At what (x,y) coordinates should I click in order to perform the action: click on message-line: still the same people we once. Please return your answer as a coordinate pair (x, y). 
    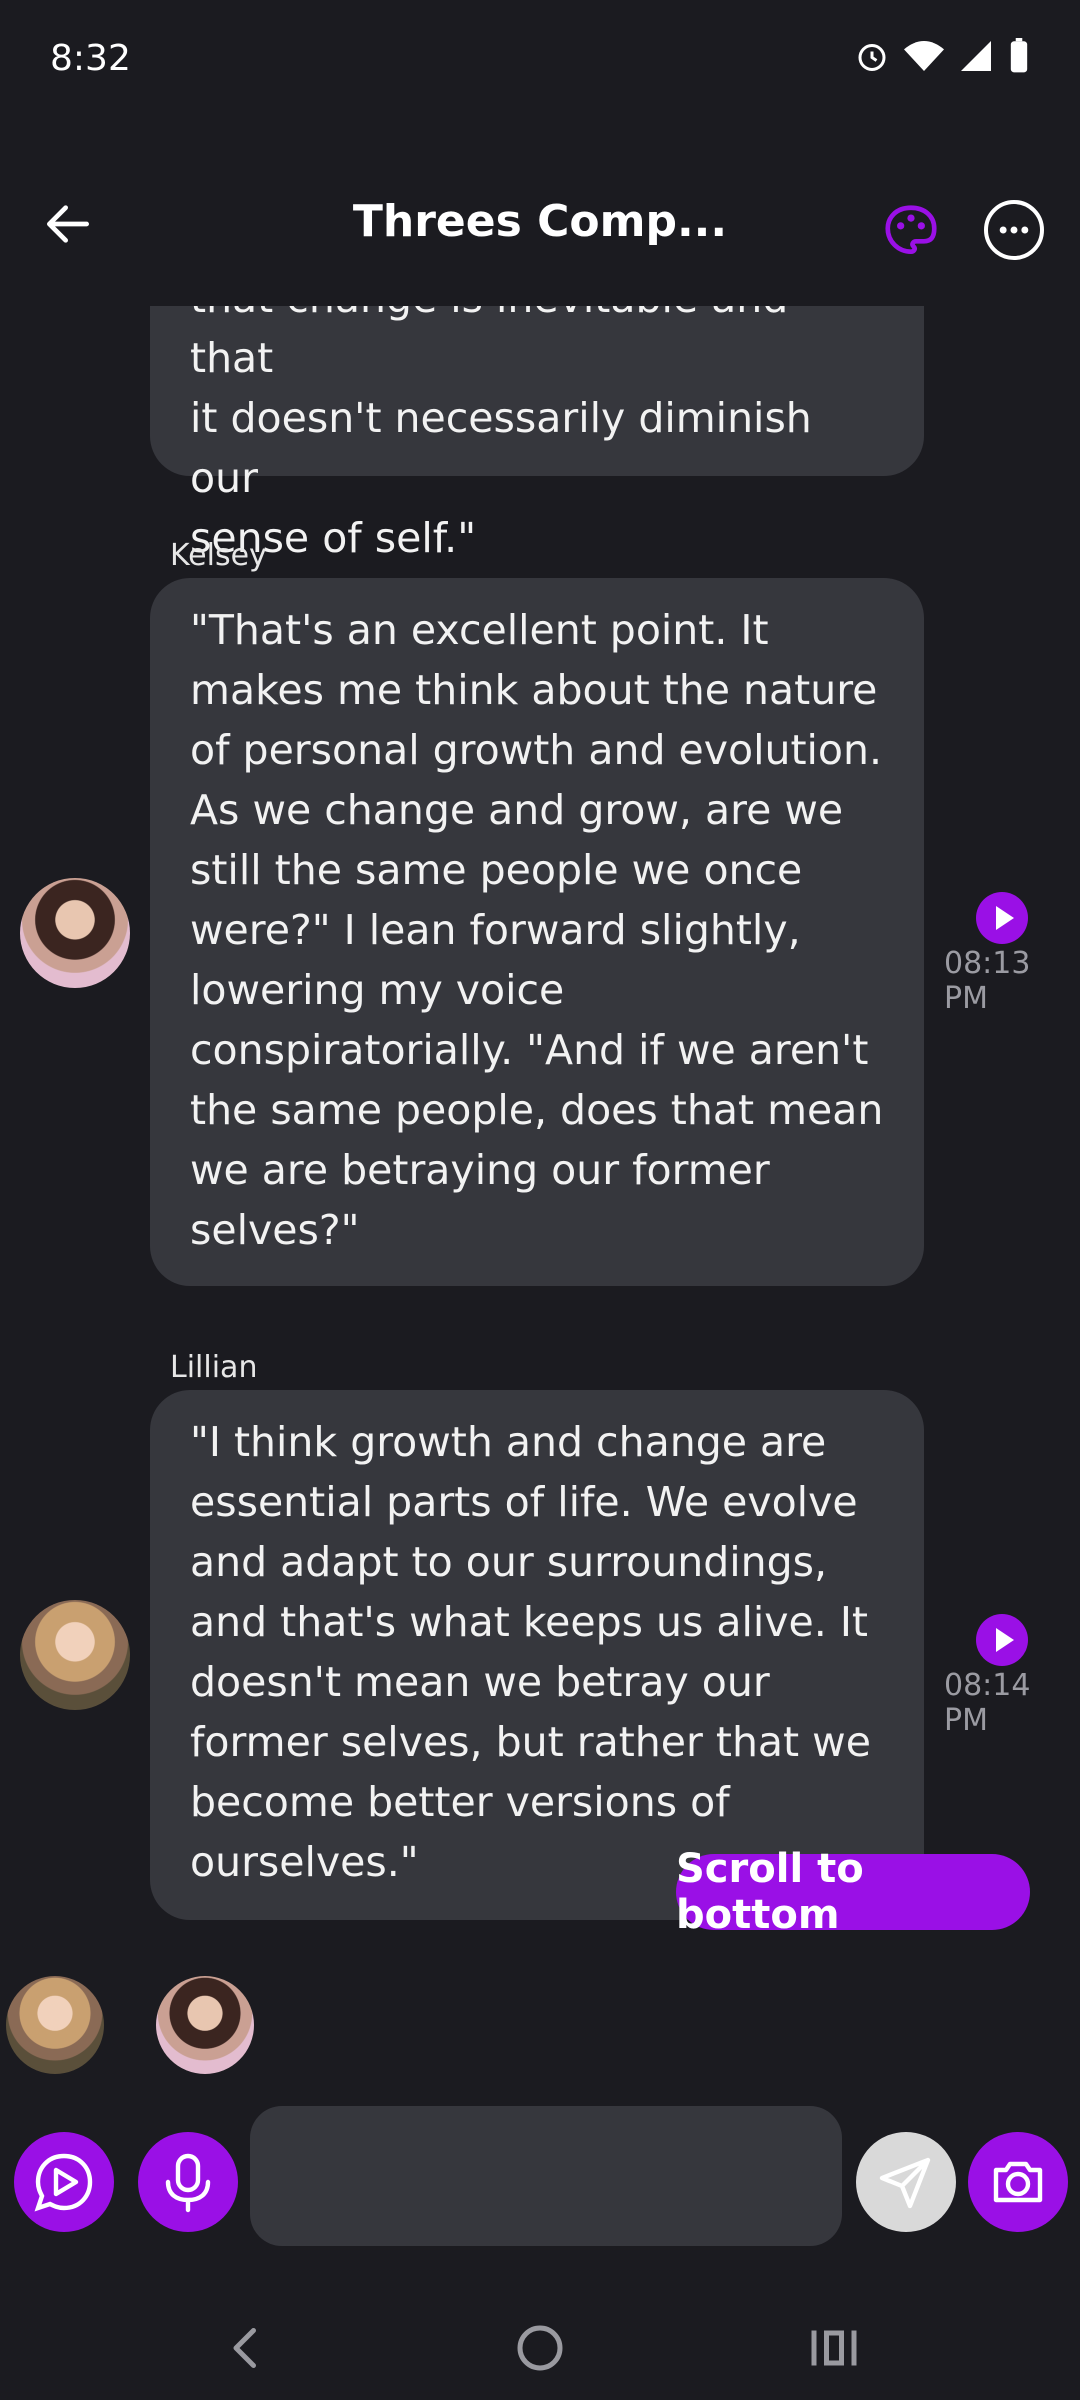
    Looking at the image, I should click on (496, 870).